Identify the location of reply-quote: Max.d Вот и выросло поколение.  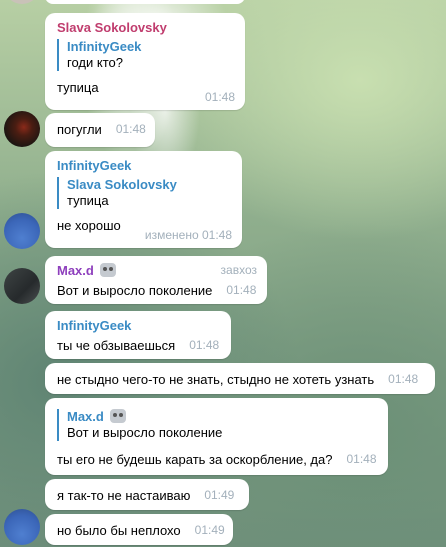
(217, 425).